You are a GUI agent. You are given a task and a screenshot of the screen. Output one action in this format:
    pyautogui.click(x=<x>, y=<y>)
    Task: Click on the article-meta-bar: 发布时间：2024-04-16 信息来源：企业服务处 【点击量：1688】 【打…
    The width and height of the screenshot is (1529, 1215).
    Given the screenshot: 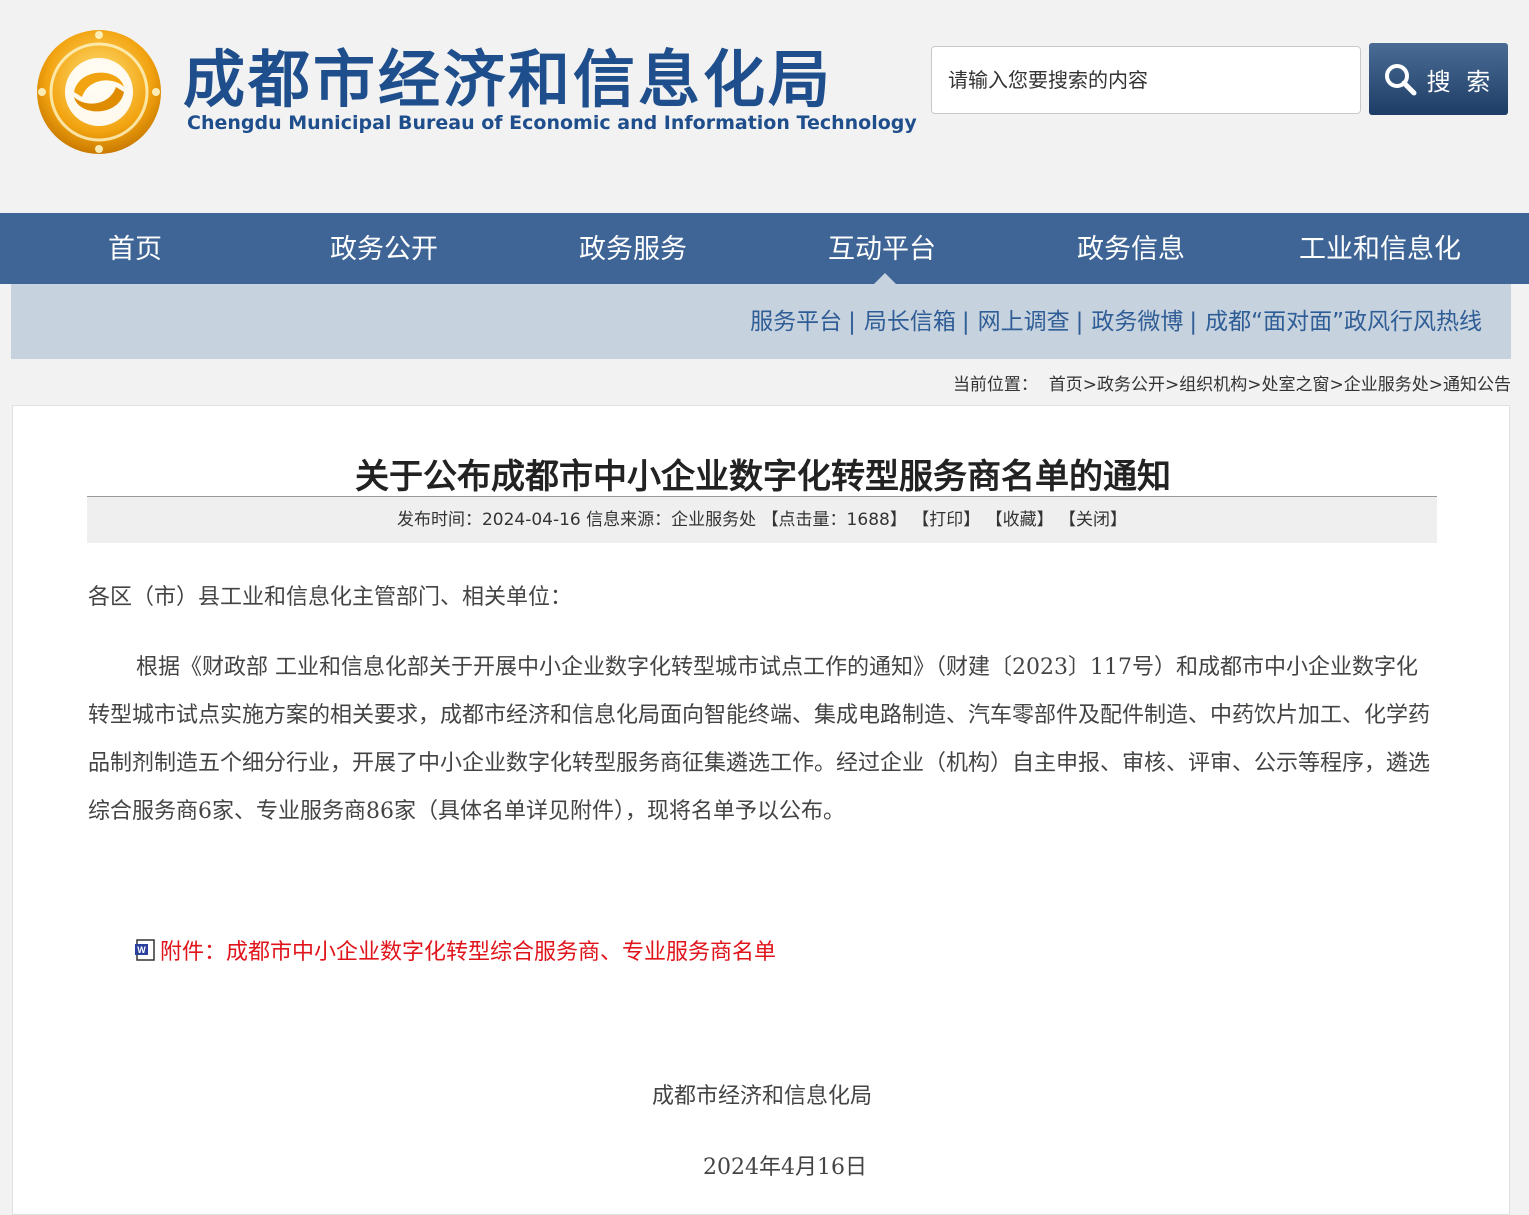 What is the action you would take?
    pyautogui.click(x=762, y=519)
    